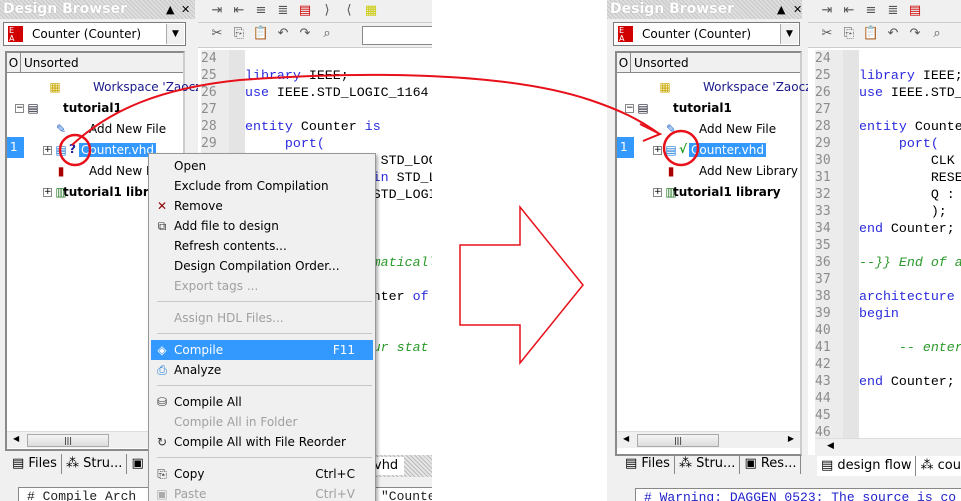 Image resolution: width=961 pixels, height=501 pixels. I want to click on highlight-circle-before, so click(75, 150).